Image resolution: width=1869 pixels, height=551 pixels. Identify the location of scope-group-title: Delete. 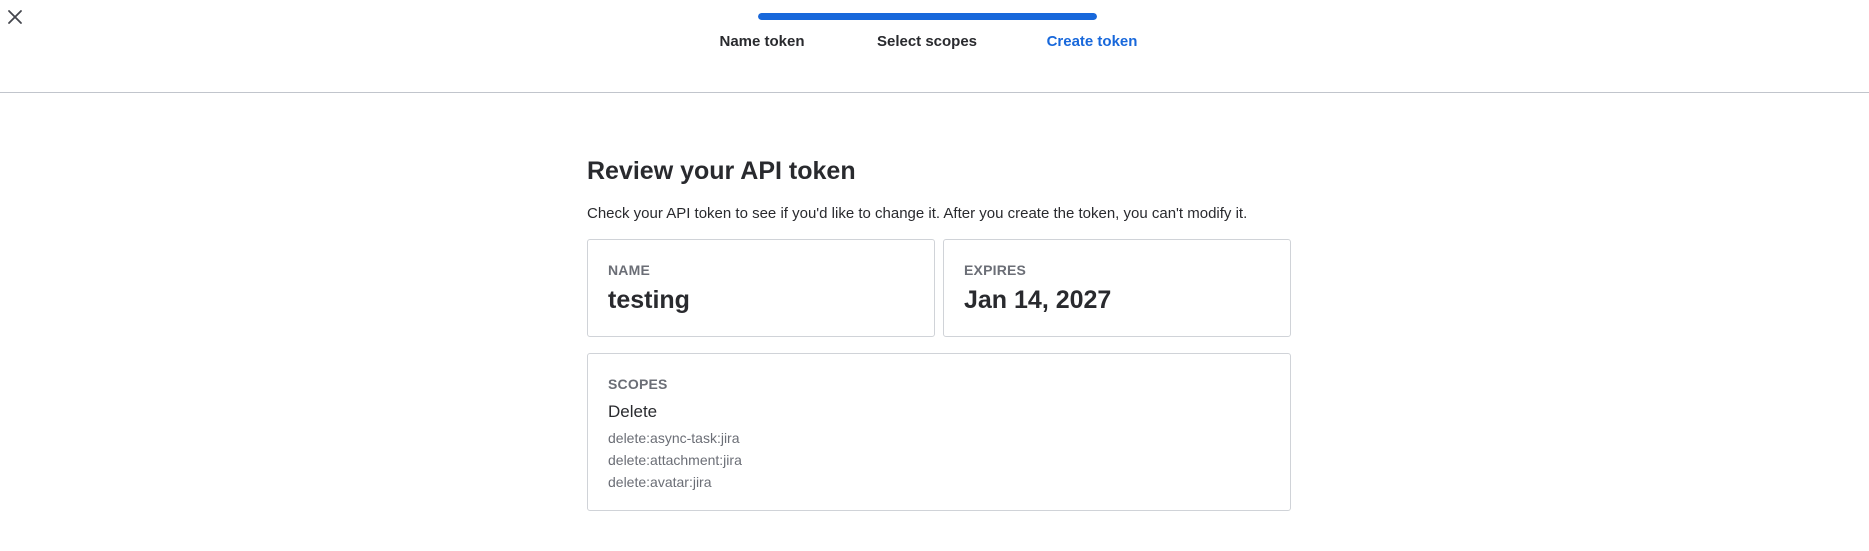
(633, 411).